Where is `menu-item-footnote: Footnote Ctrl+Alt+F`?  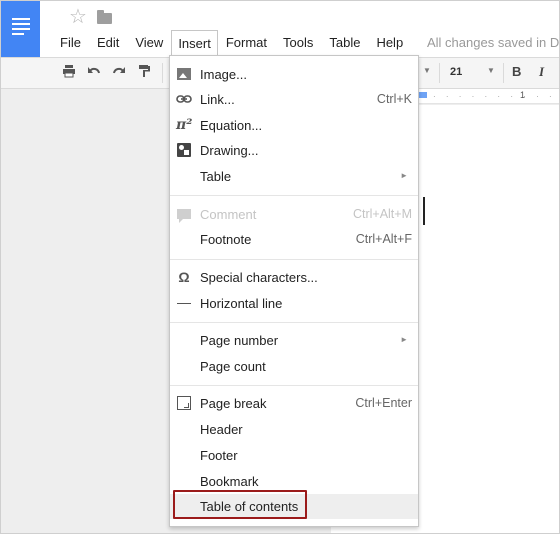
menu-item-footnote: Footnote Ctrl+Alt+F is located at coordinates (294, 239).